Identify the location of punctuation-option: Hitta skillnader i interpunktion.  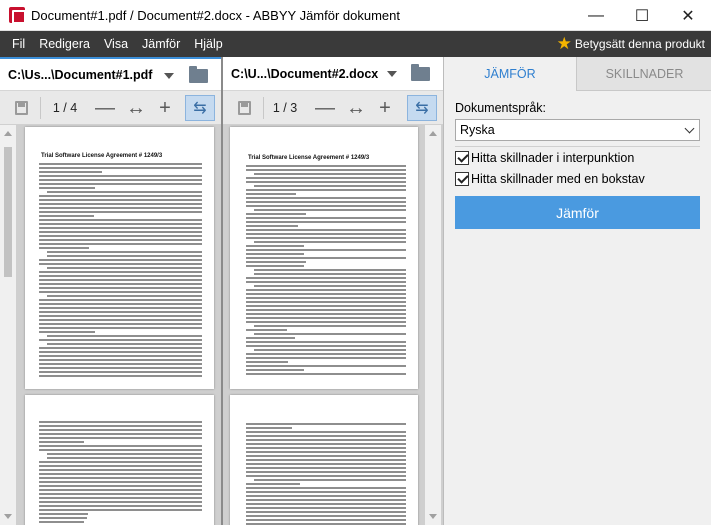
(544, 158).